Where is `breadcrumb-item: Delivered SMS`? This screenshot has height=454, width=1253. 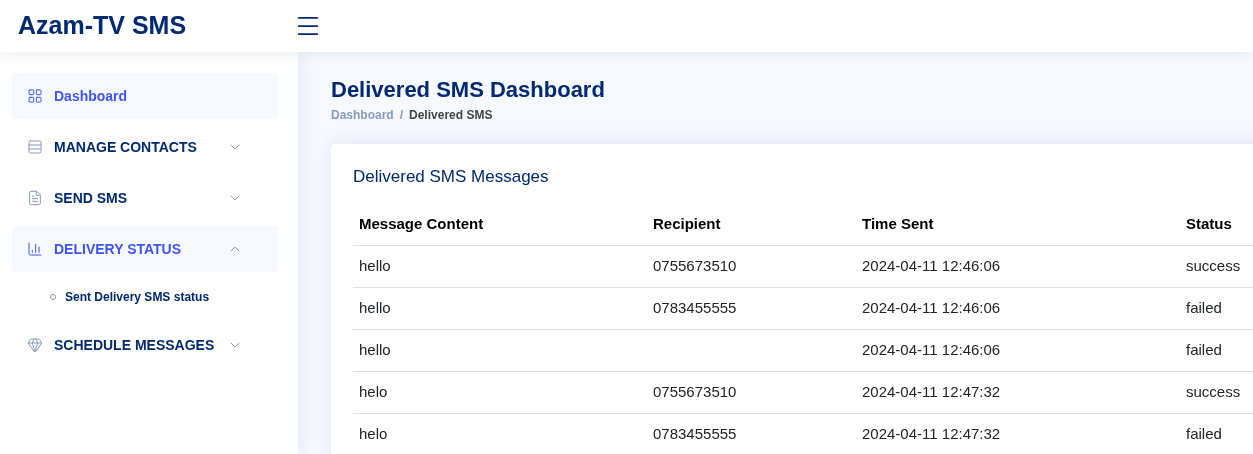
breadcrumb-item: Delivered SMS is located at coordinates (451, 115).